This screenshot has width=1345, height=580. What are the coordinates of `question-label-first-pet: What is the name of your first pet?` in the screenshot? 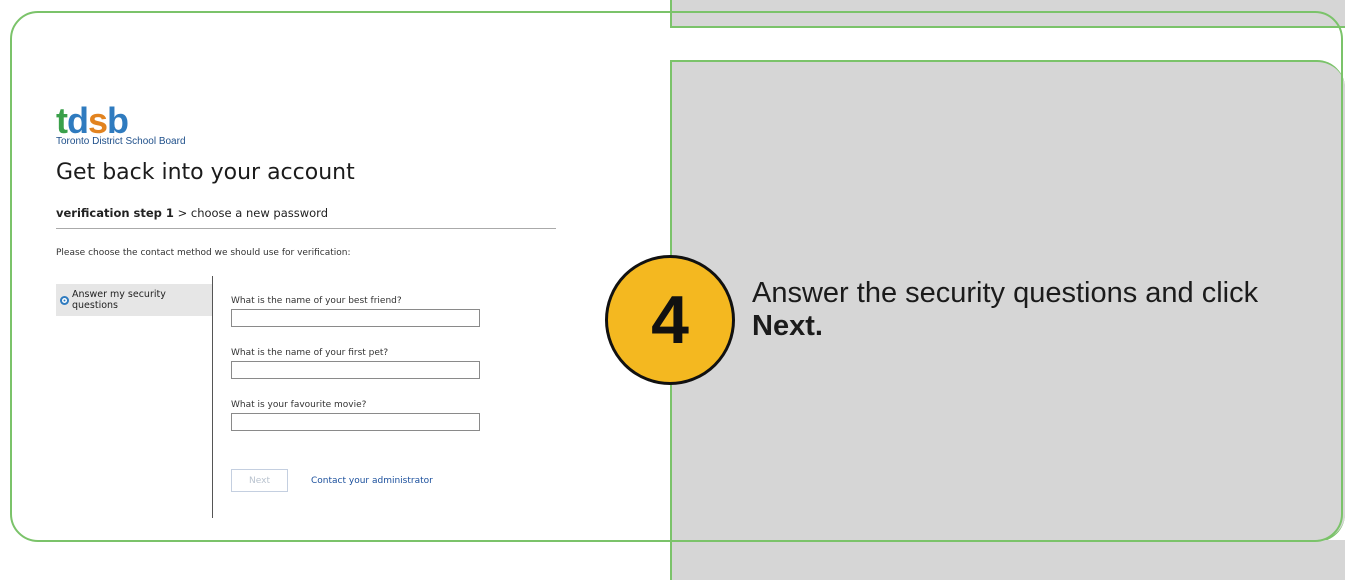 It's located at (310, 353).